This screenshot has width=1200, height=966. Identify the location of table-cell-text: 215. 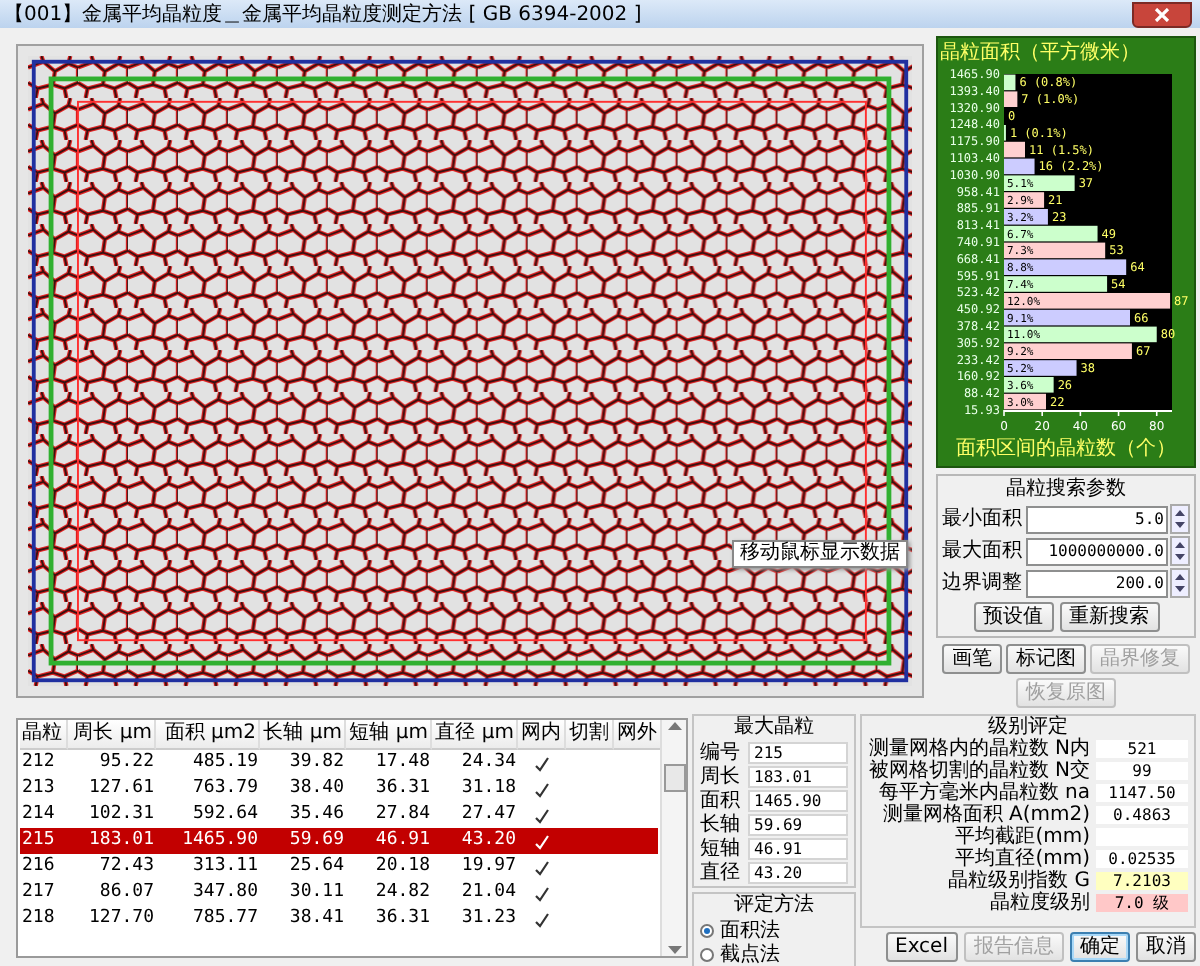
(38, 841).